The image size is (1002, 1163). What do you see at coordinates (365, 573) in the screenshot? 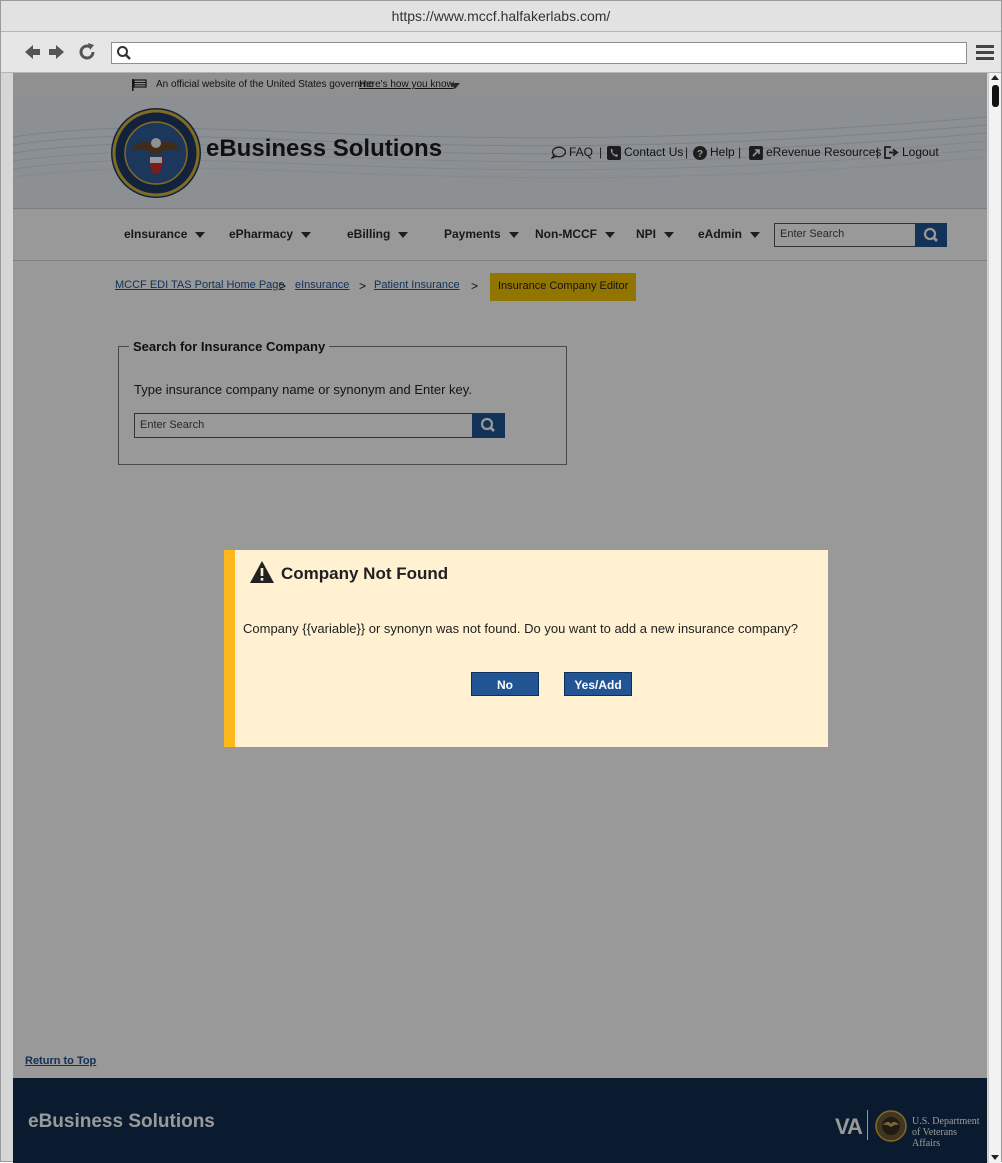
I see `dialog-title: Company Not Found` at bounding box center [365, 573].